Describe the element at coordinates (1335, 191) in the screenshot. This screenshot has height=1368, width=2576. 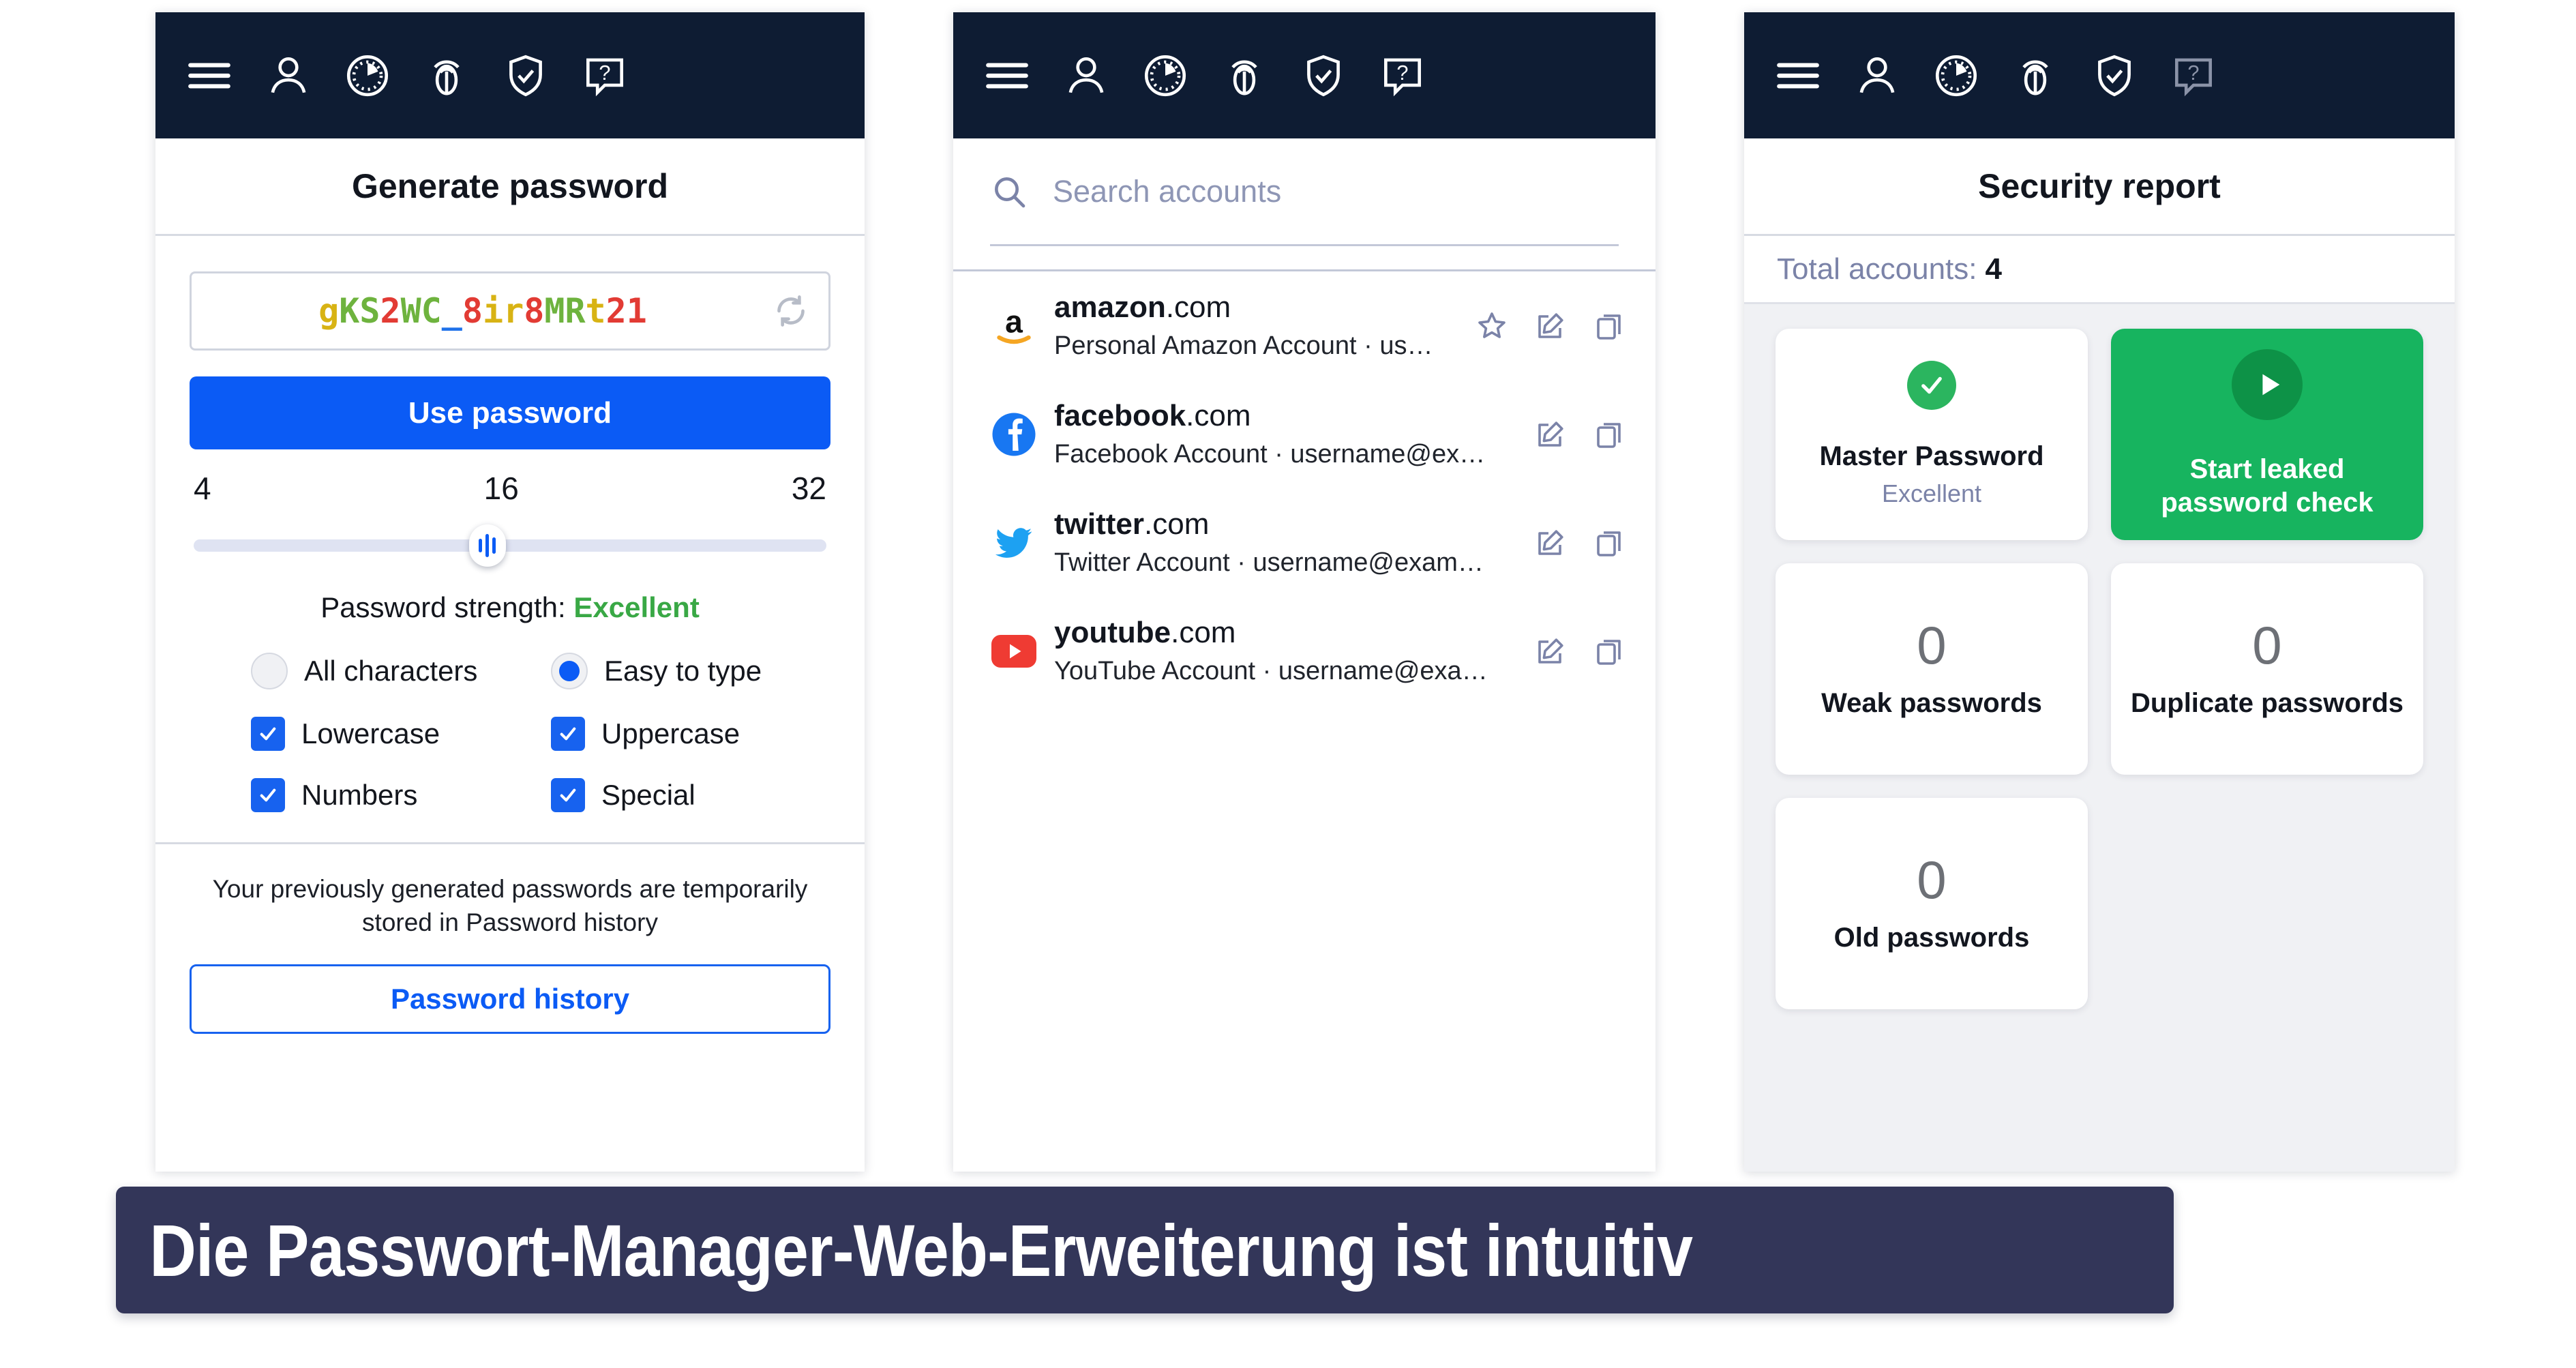
I see `search-input` at that location.